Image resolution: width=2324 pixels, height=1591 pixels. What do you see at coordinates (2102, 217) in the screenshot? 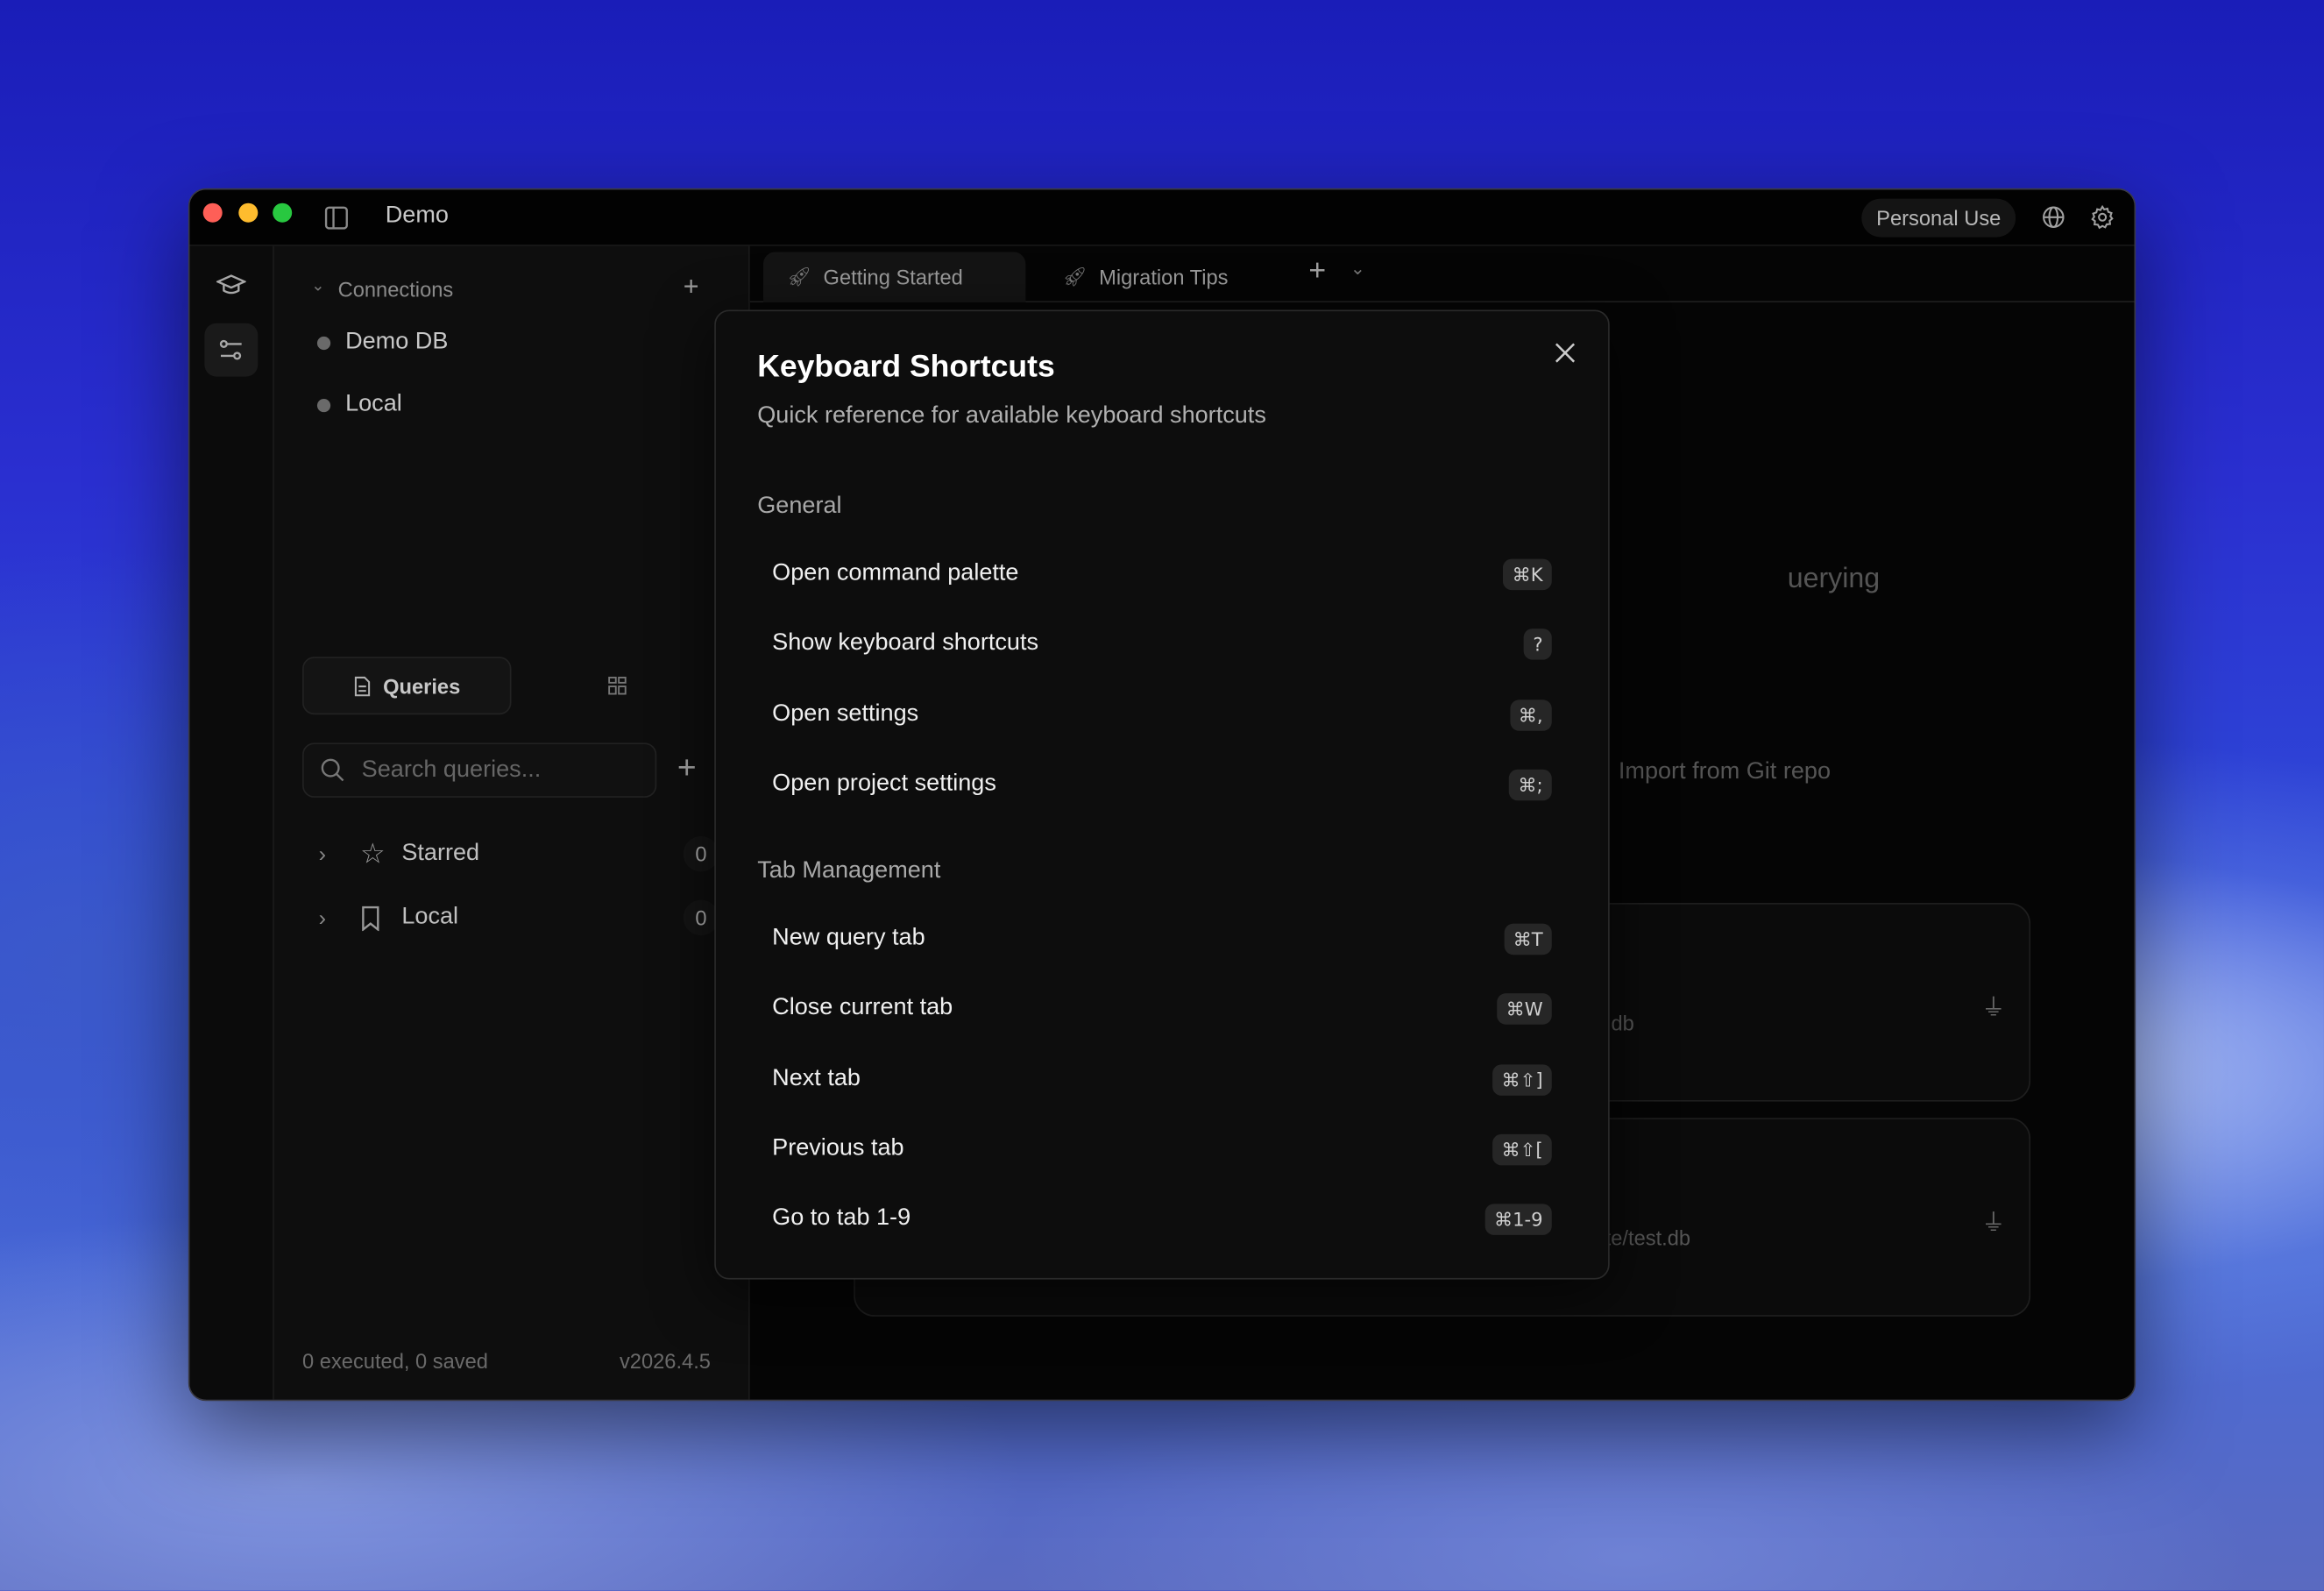
I see `gear-icon` at bounding box center [2102, 217].